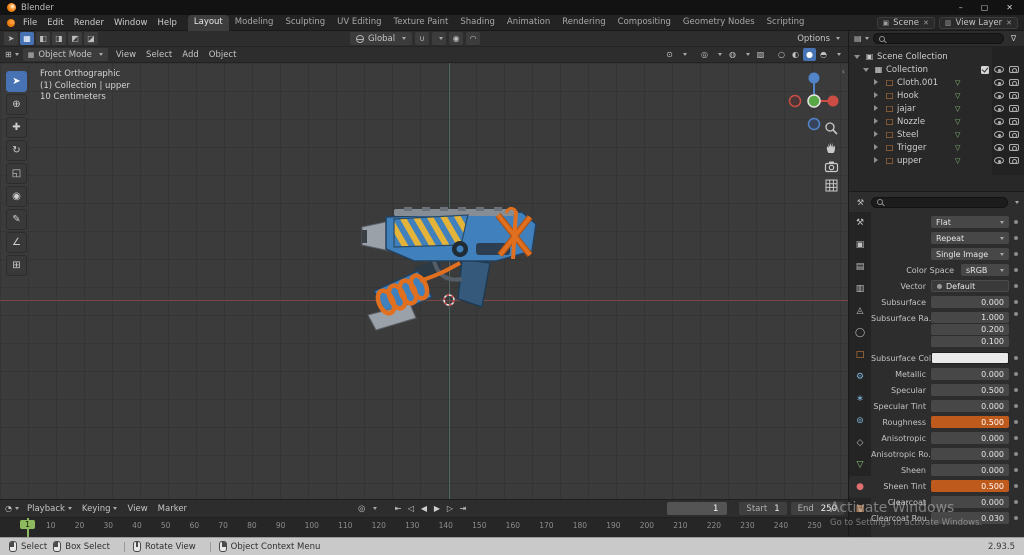 Image resolution: width=1024 pixels, height=555 pixels. What do you see at coordinates (704, 54) in the screenshot?
I see `show-gizmo-icon: ◎` at bounding box center [704, 54].